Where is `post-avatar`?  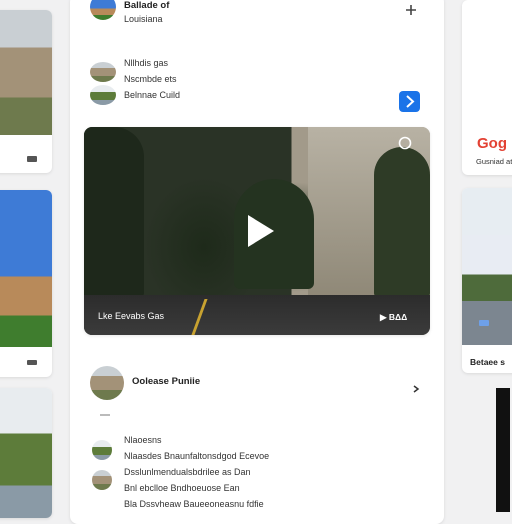
post-avatar is located at coordinates (103, 10).